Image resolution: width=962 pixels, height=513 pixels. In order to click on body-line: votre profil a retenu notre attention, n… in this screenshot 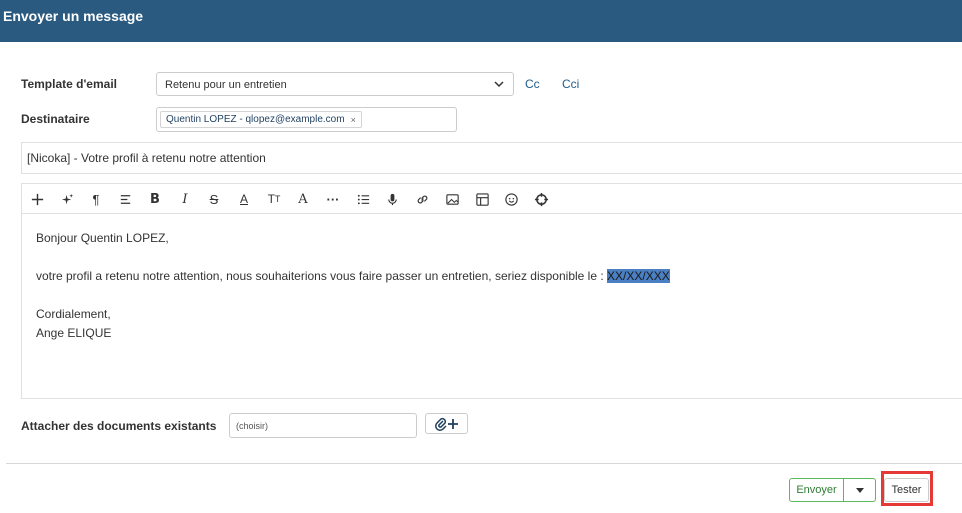, I will do `click(353, 276)`.